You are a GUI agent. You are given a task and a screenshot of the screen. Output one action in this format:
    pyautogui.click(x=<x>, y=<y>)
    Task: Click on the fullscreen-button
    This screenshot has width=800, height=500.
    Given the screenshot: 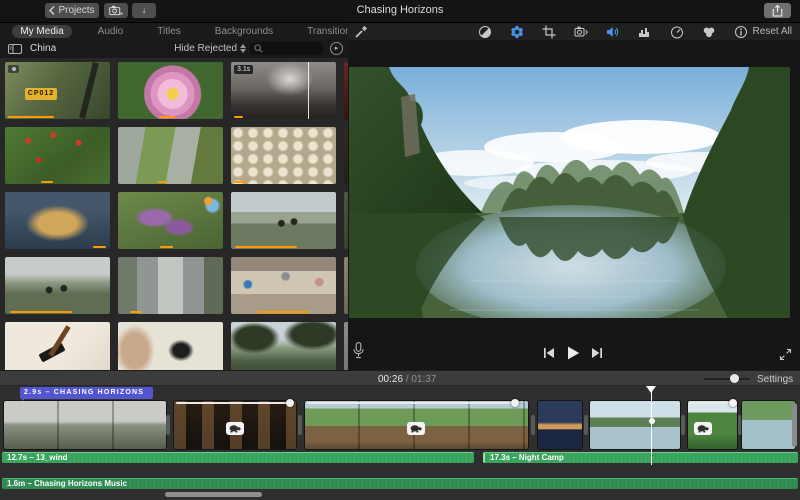 What is the action you would take?
    pyautogui.click(x=785, y=354)
    